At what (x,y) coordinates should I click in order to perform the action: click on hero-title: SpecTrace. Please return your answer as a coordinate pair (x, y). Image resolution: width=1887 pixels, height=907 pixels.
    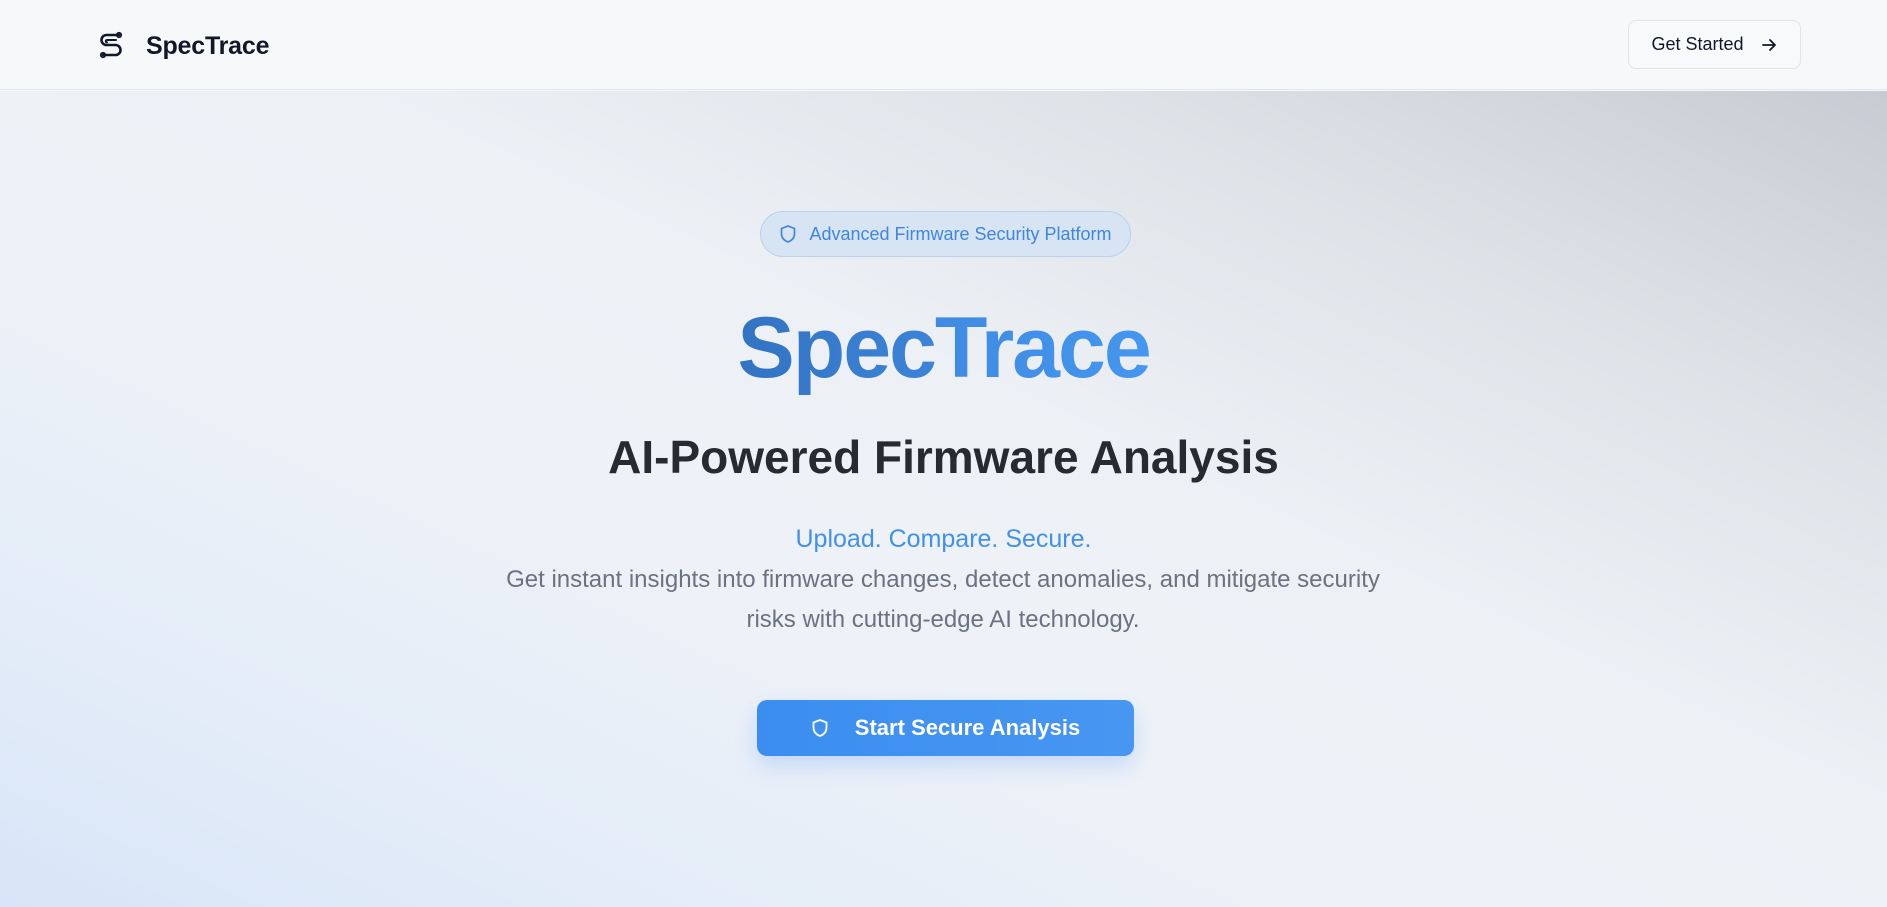
    Looking at the image, I should click on (943, 348).